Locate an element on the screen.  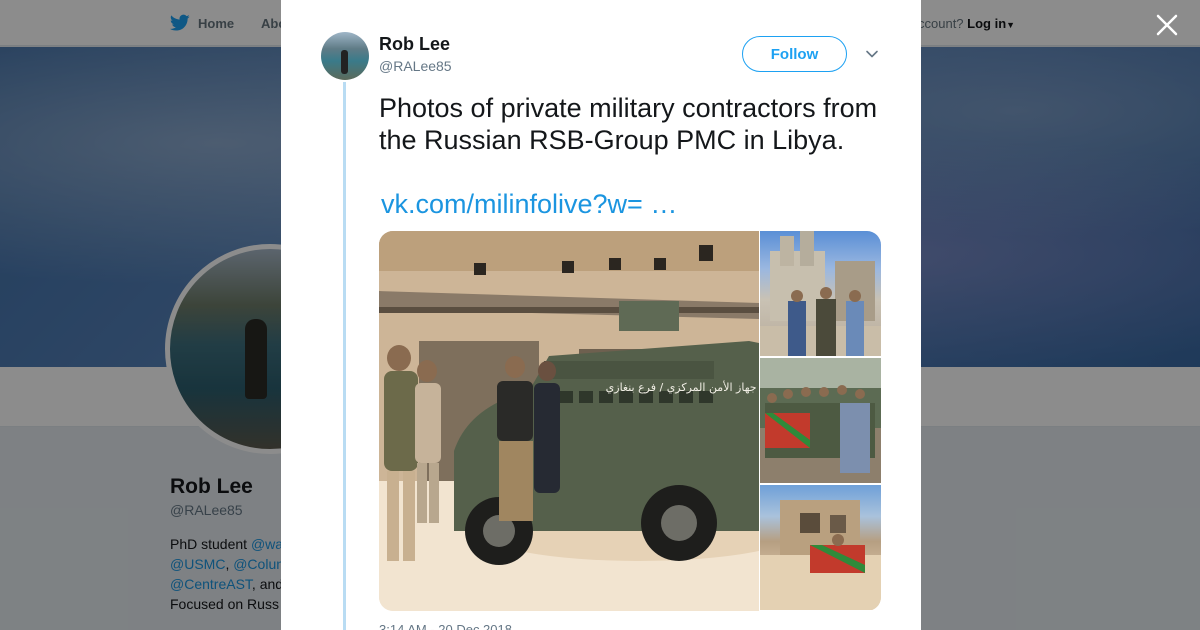
photo-4-illustration is located at coordinates (820, 555).